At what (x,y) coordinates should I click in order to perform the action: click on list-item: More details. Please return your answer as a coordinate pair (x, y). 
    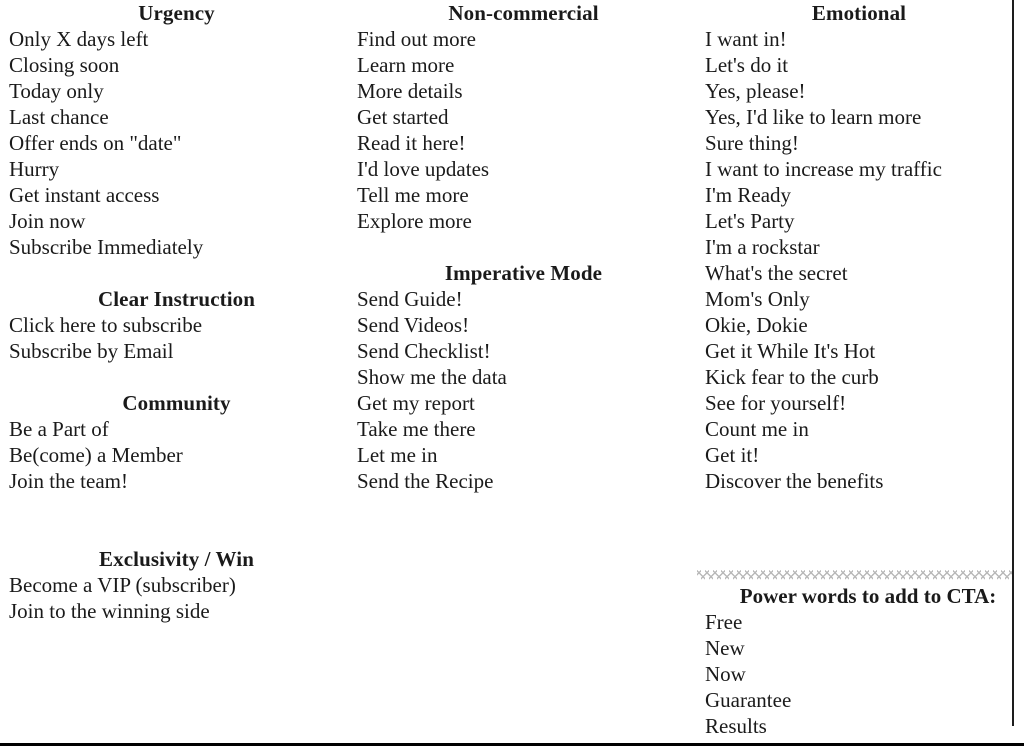
    Looking at the image, I should click on (410, 91).